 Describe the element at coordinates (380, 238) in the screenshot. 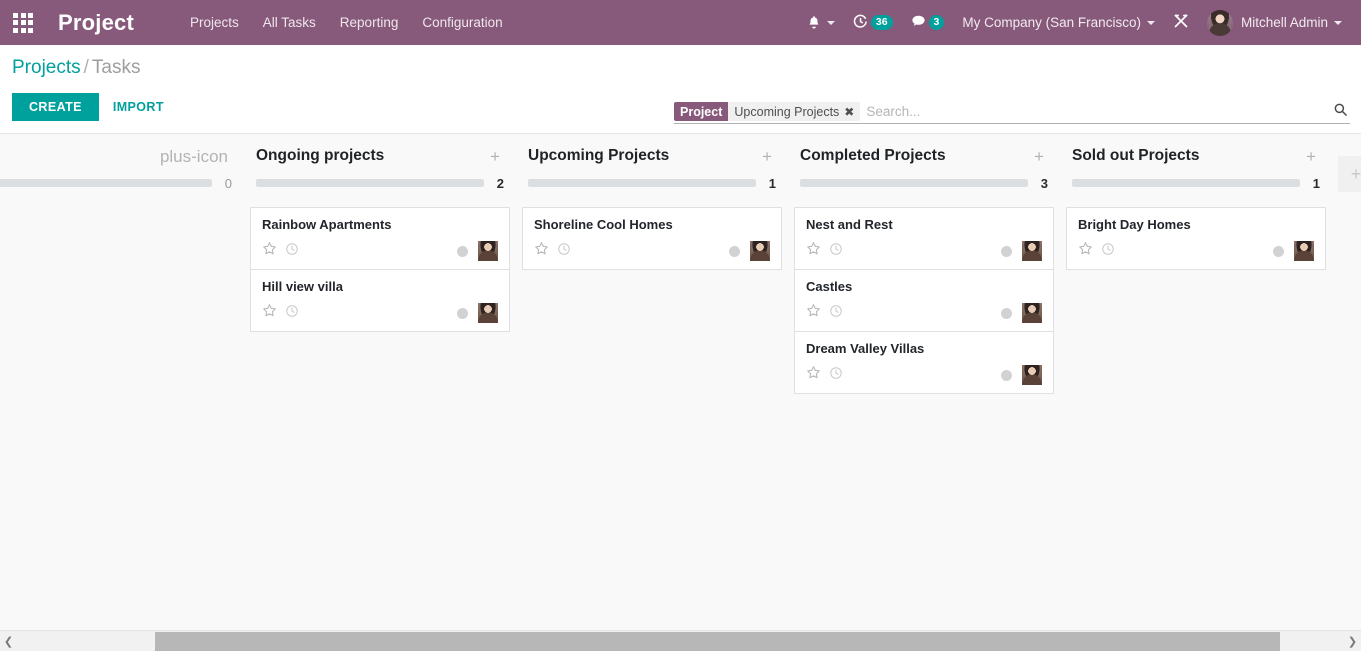

I see `kanban-card: Rainbow Apartments` at that location.